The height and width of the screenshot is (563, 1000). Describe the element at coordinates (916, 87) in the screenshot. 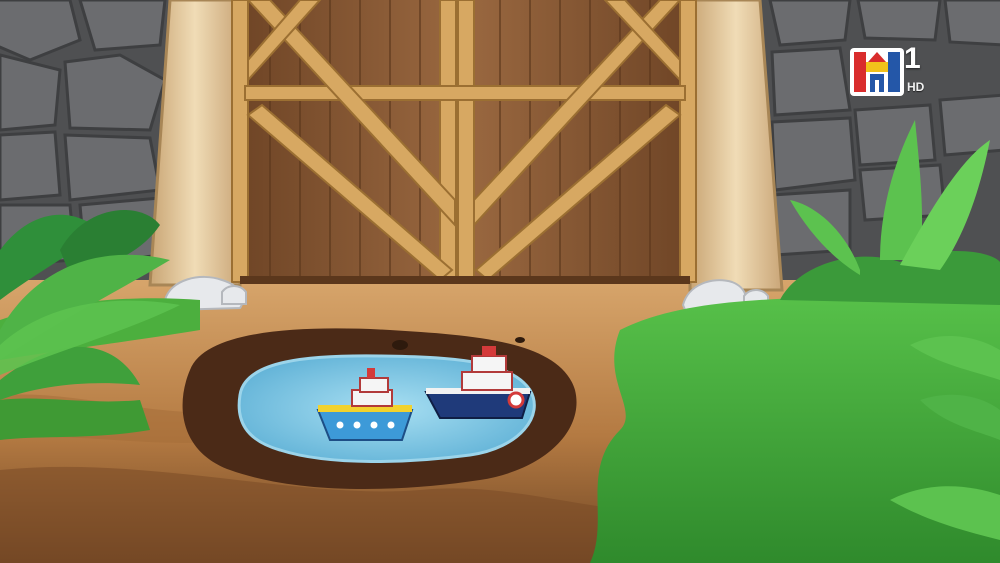

I see `hd-badge: HD` at that location.